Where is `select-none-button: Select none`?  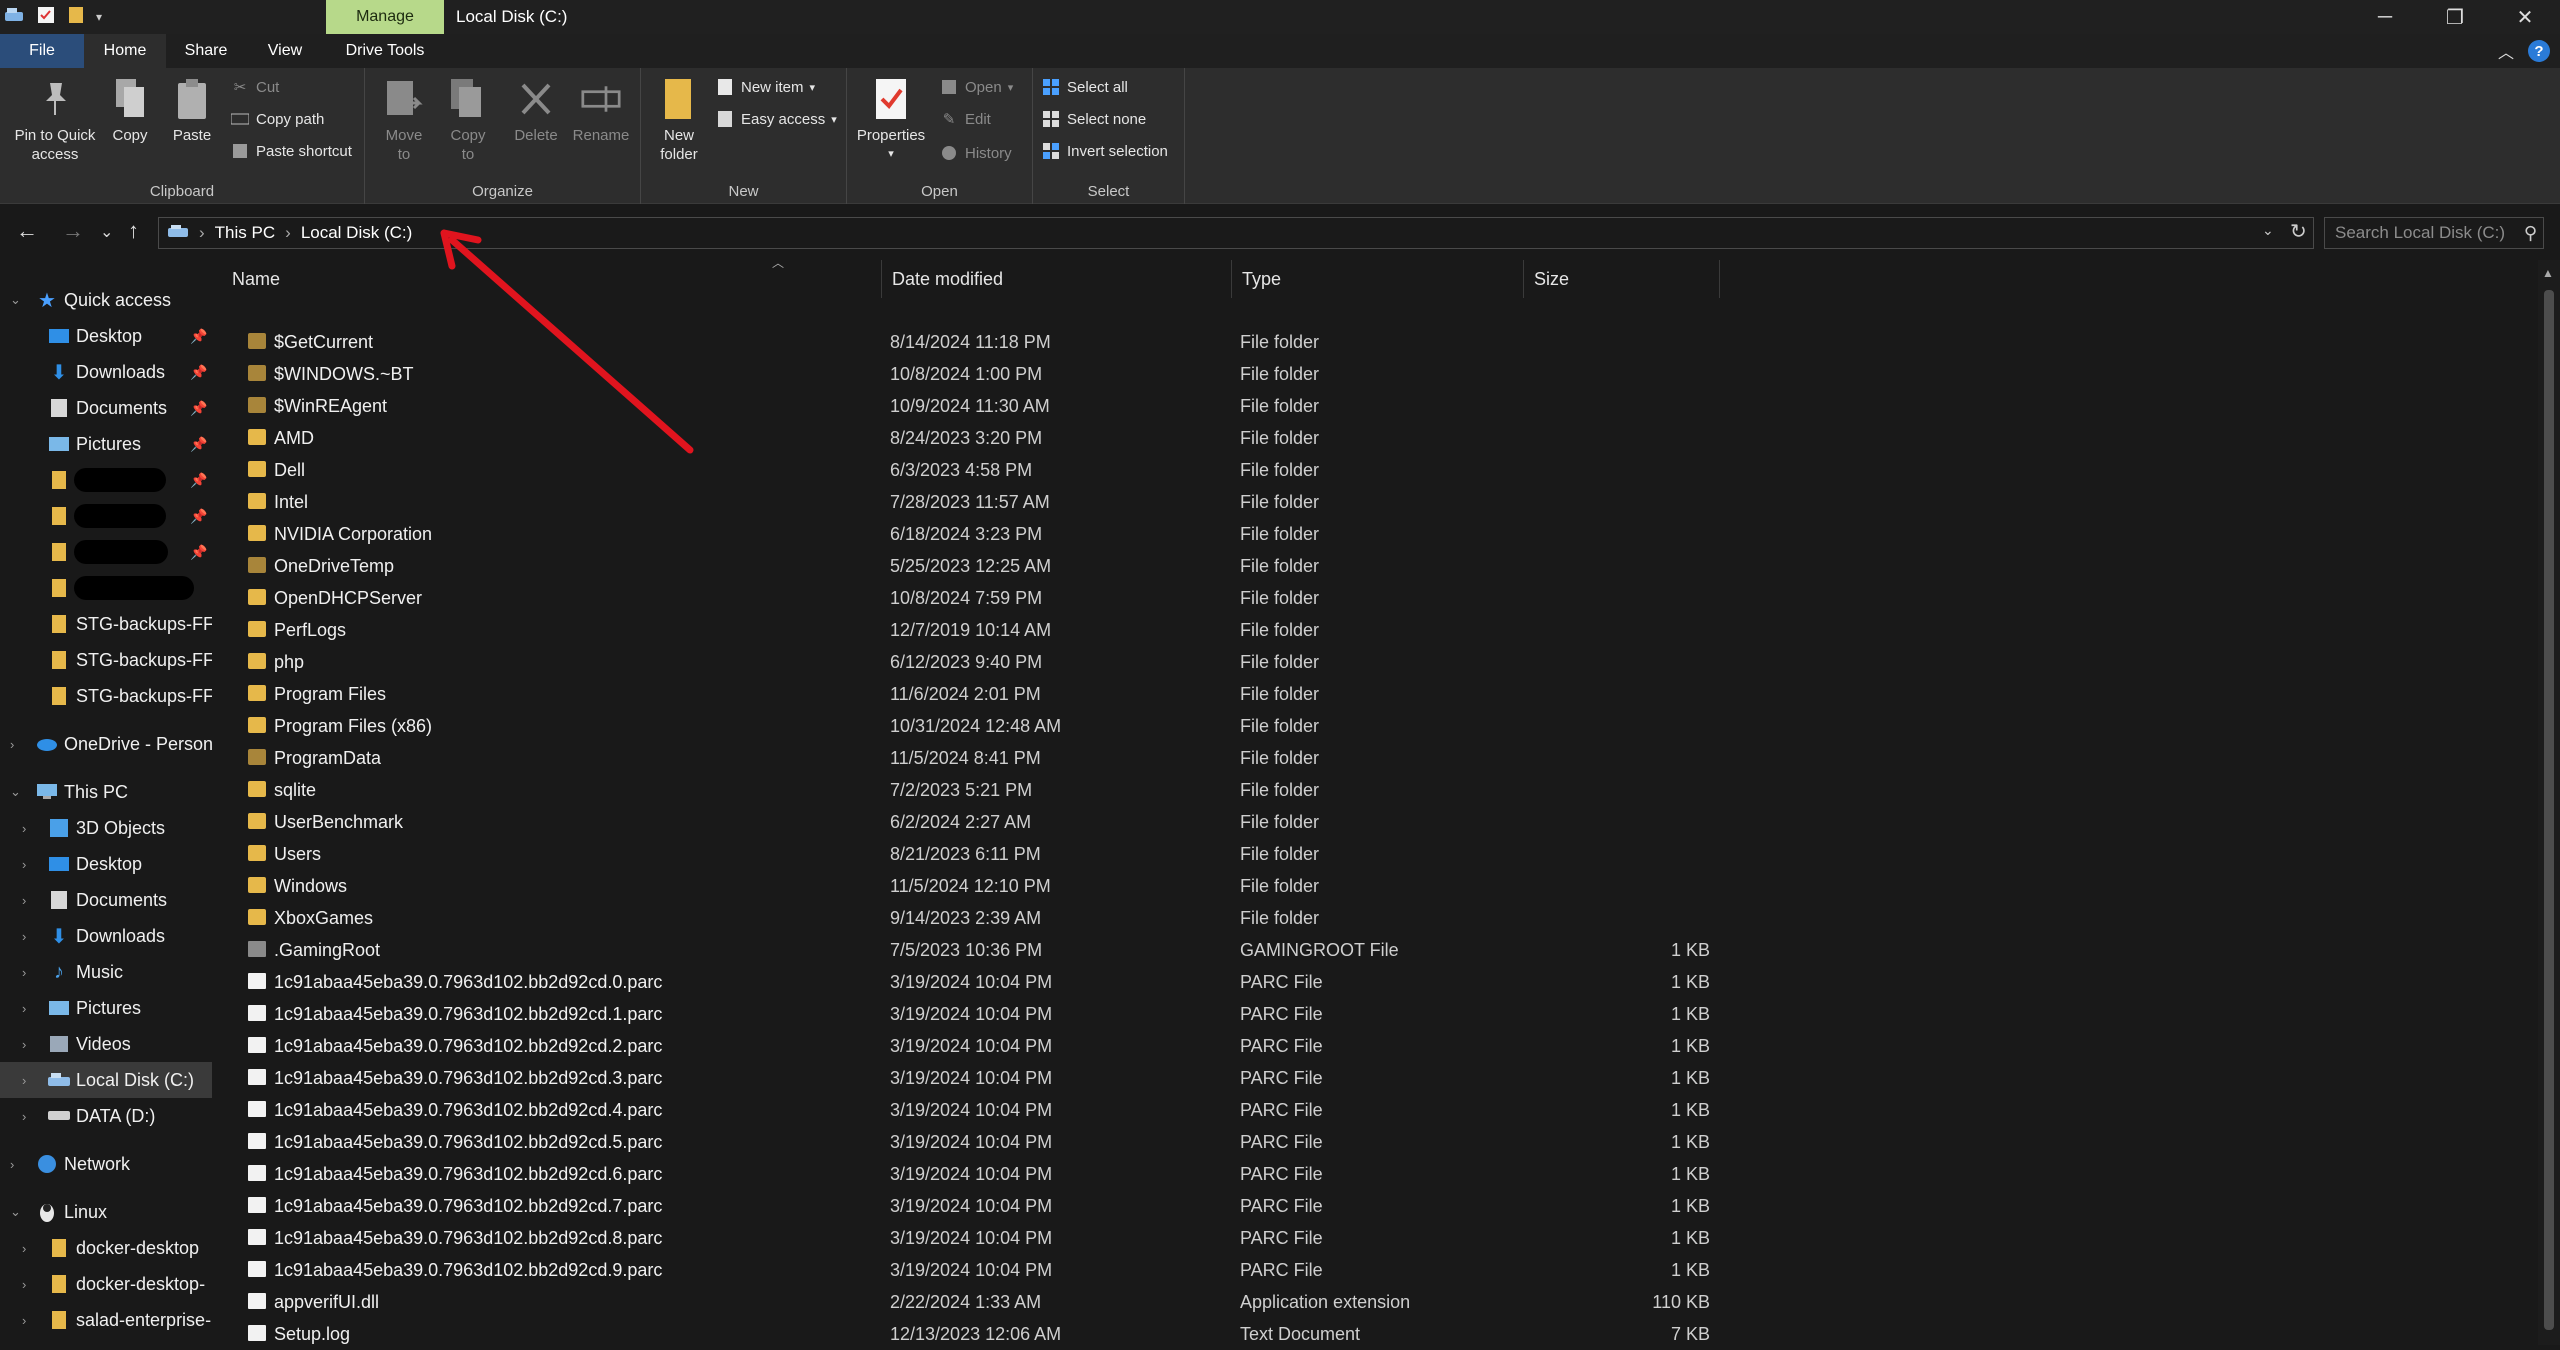 select-none-button: Select none is located at coordinates (1093, 119).